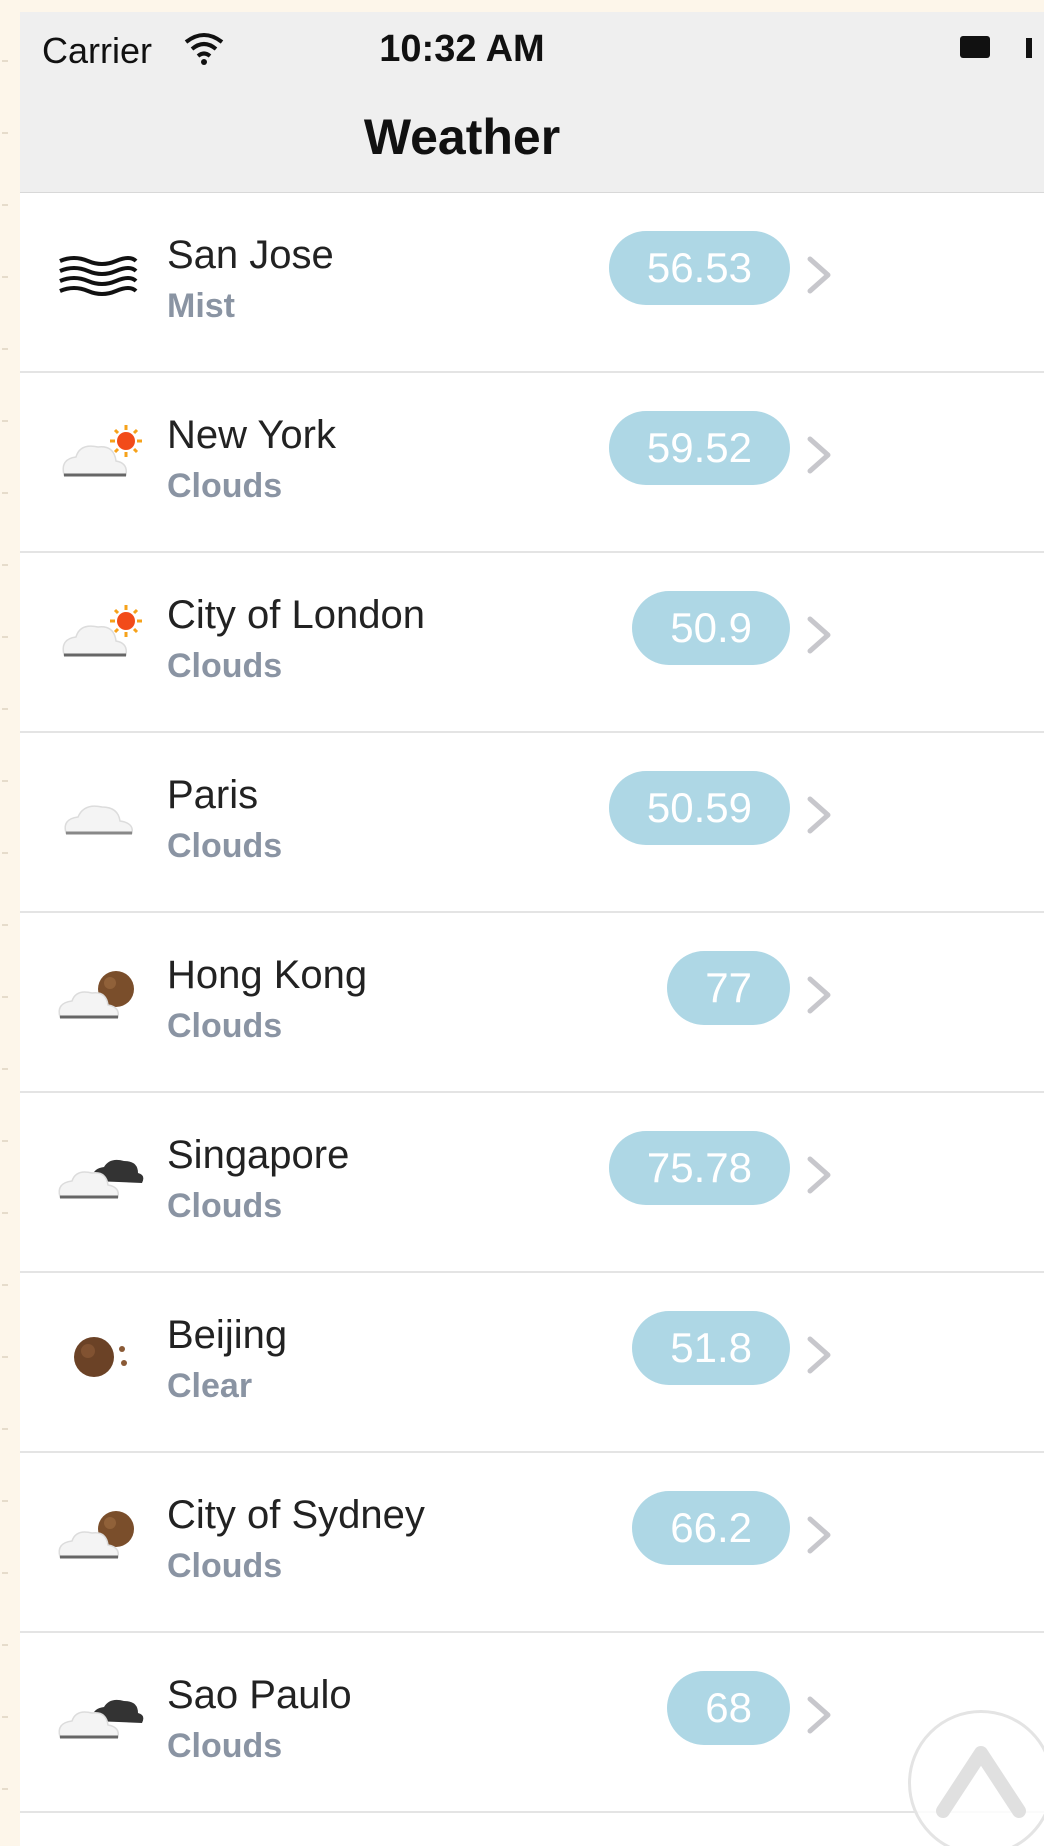 The image size is (1044, 1846). I want to click on temperature-badge-wrap: 50.9, so click(711, 628).